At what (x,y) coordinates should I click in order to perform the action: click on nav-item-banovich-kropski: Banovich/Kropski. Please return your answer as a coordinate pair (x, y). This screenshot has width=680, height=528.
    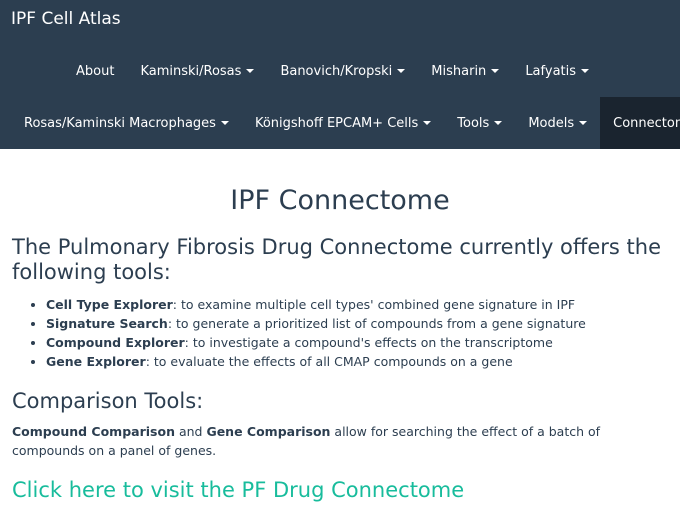
    Looking at the image, I should click on (342, 71).